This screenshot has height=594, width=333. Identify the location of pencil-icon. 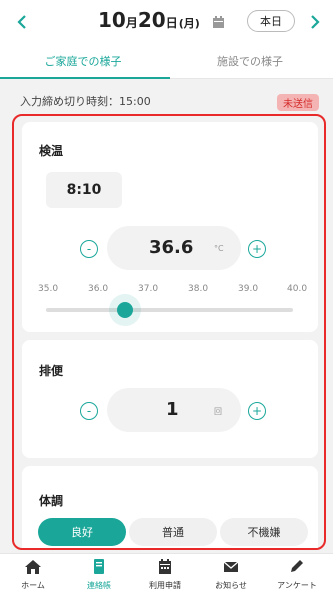
(297, 566).